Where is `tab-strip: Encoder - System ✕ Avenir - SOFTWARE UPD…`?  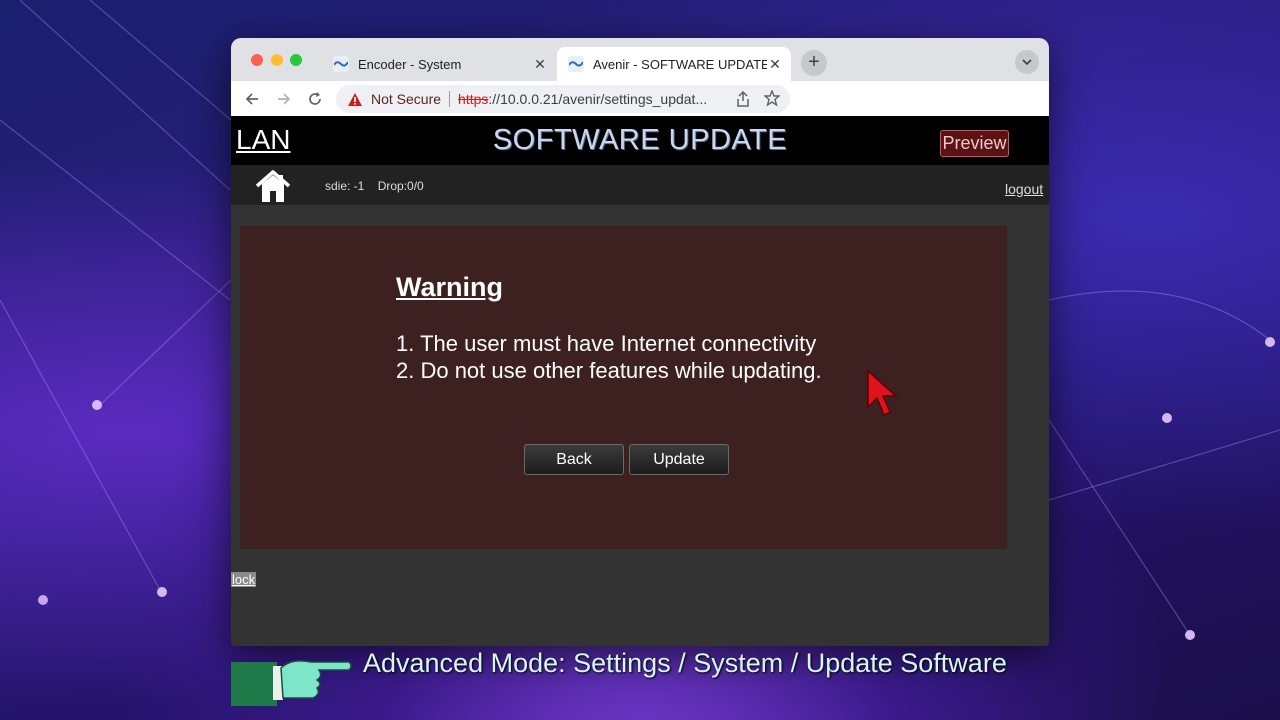
tab-strip: Encoder - System ✕ Avenir - SOFTWARE UPD… is located at coordinates (640, 59).